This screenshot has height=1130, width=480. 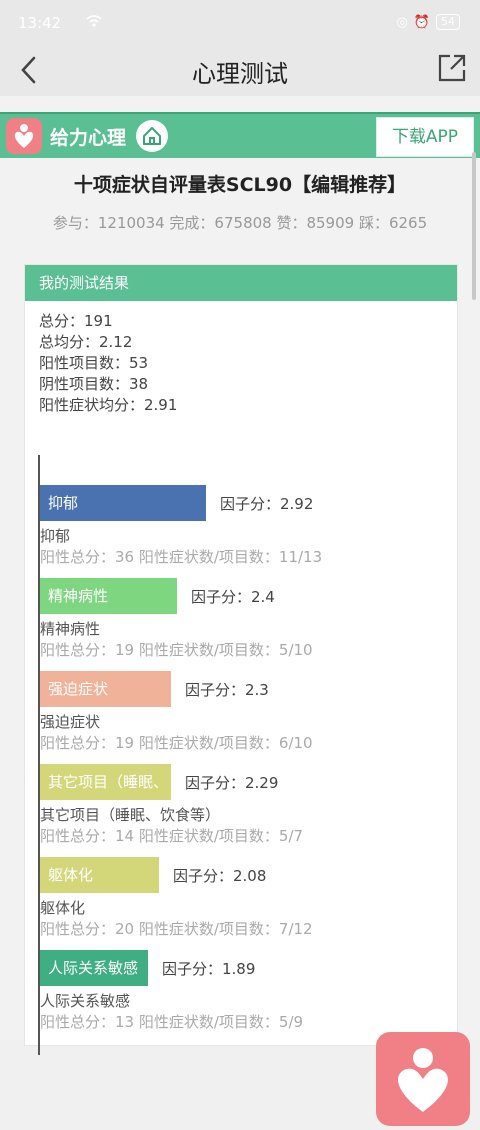 What do you see at coordinates (233, 597) in the screenshot?
I see `bar-value-label: 因子分：2.4` at bounding box center [233, 597].